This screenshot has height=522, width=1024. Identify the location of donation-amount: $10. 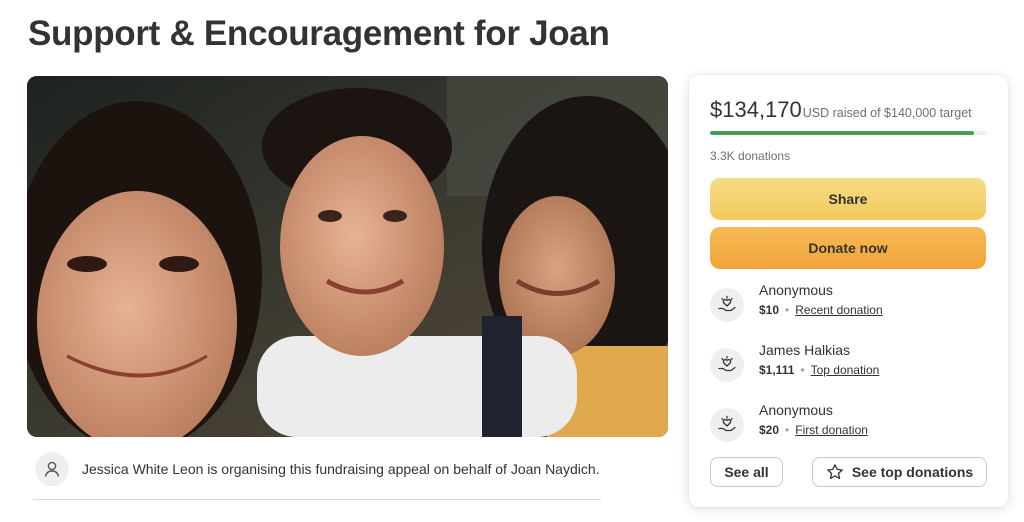
(769, 310).